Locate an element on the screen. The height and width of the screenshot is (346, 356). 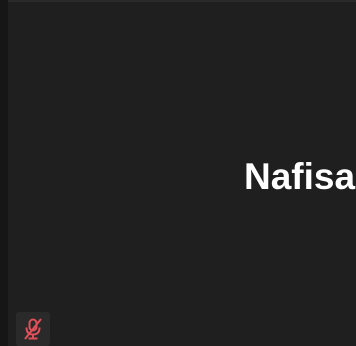
tile-left-edge is located at coordinates (4, 173).